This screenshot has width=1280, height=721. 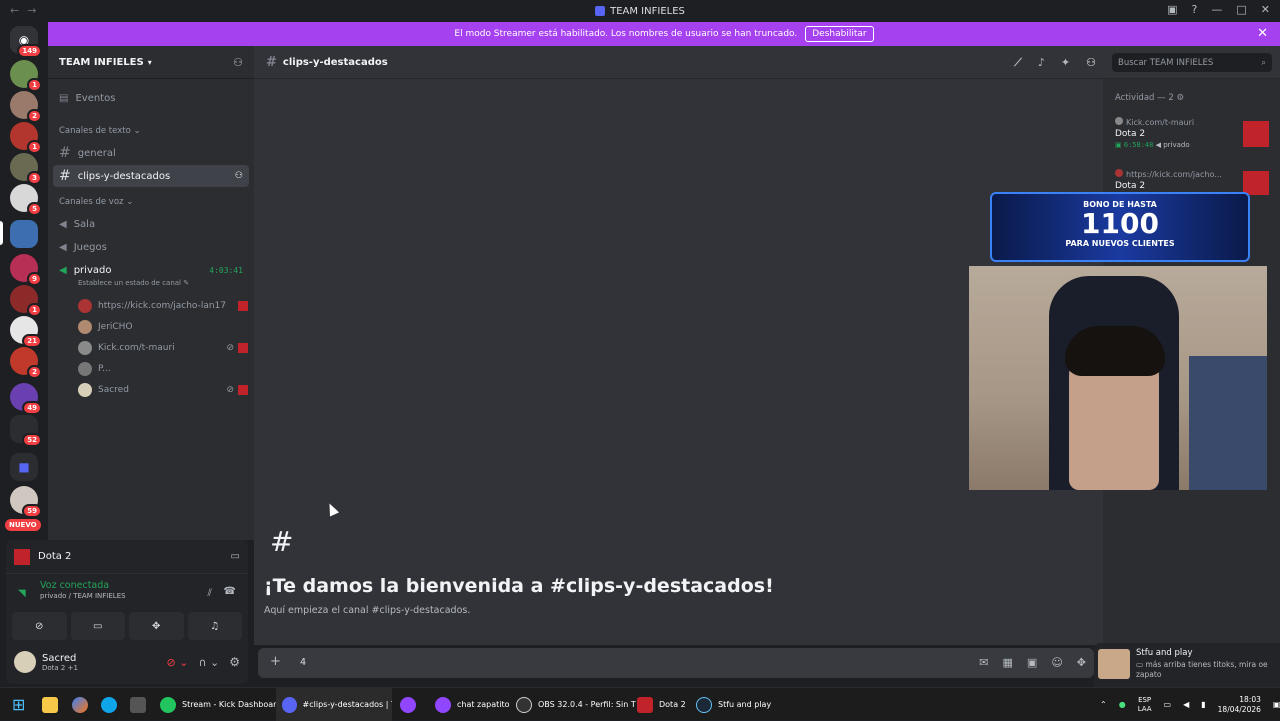 I want to click on server-badge: 1, so click(x=34, y=310).